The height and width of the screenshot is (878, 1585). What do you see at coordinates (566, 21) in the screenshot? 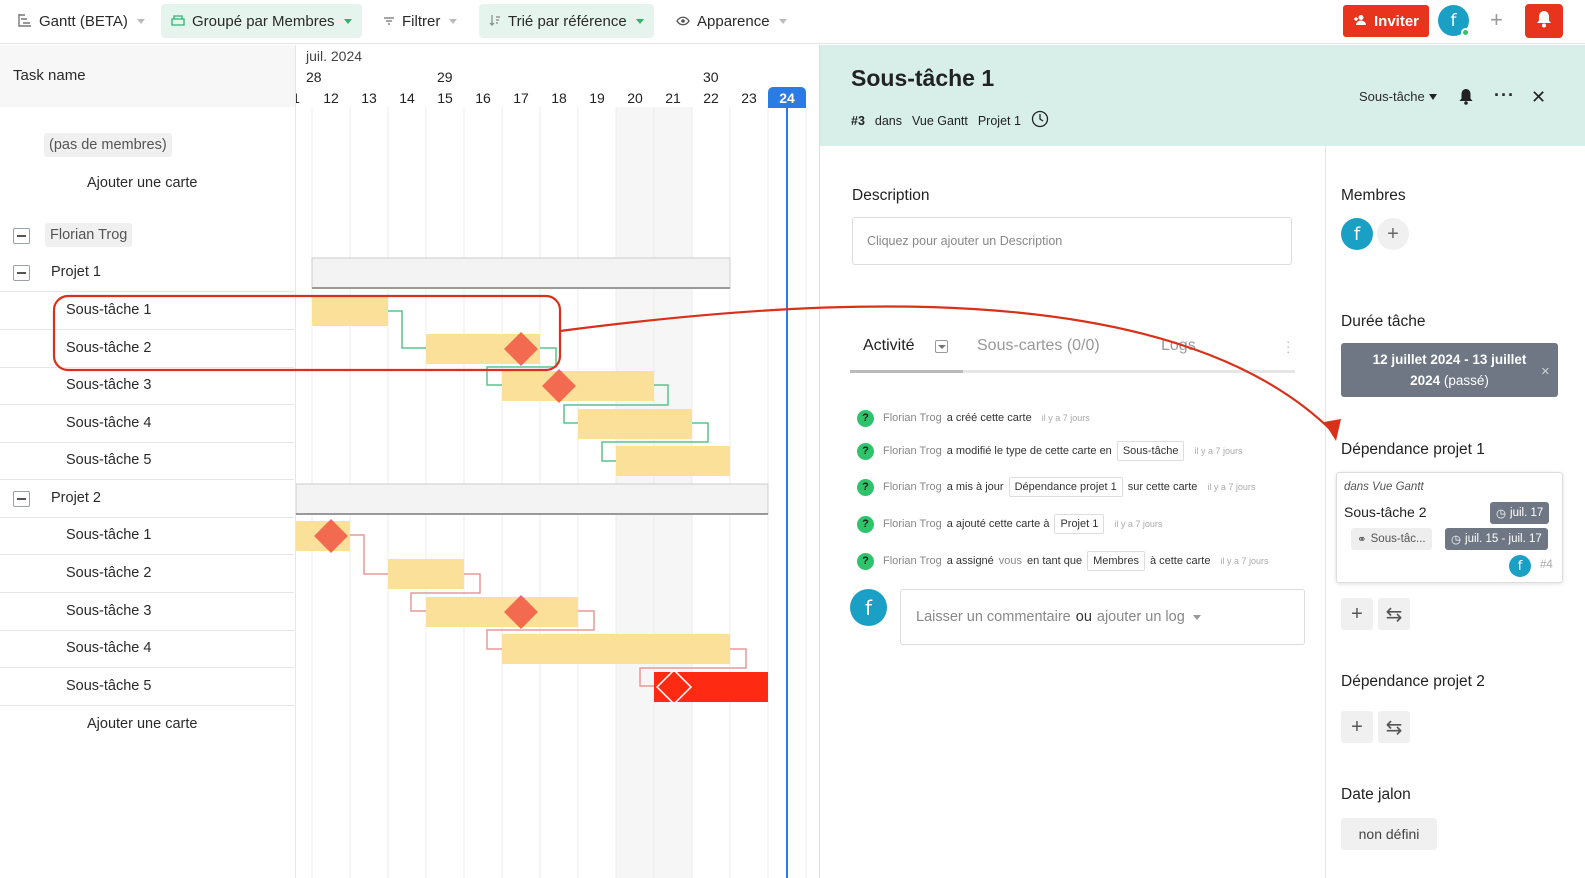
I see `sort-button: Trié par référence` at bounding box center [566, 21].